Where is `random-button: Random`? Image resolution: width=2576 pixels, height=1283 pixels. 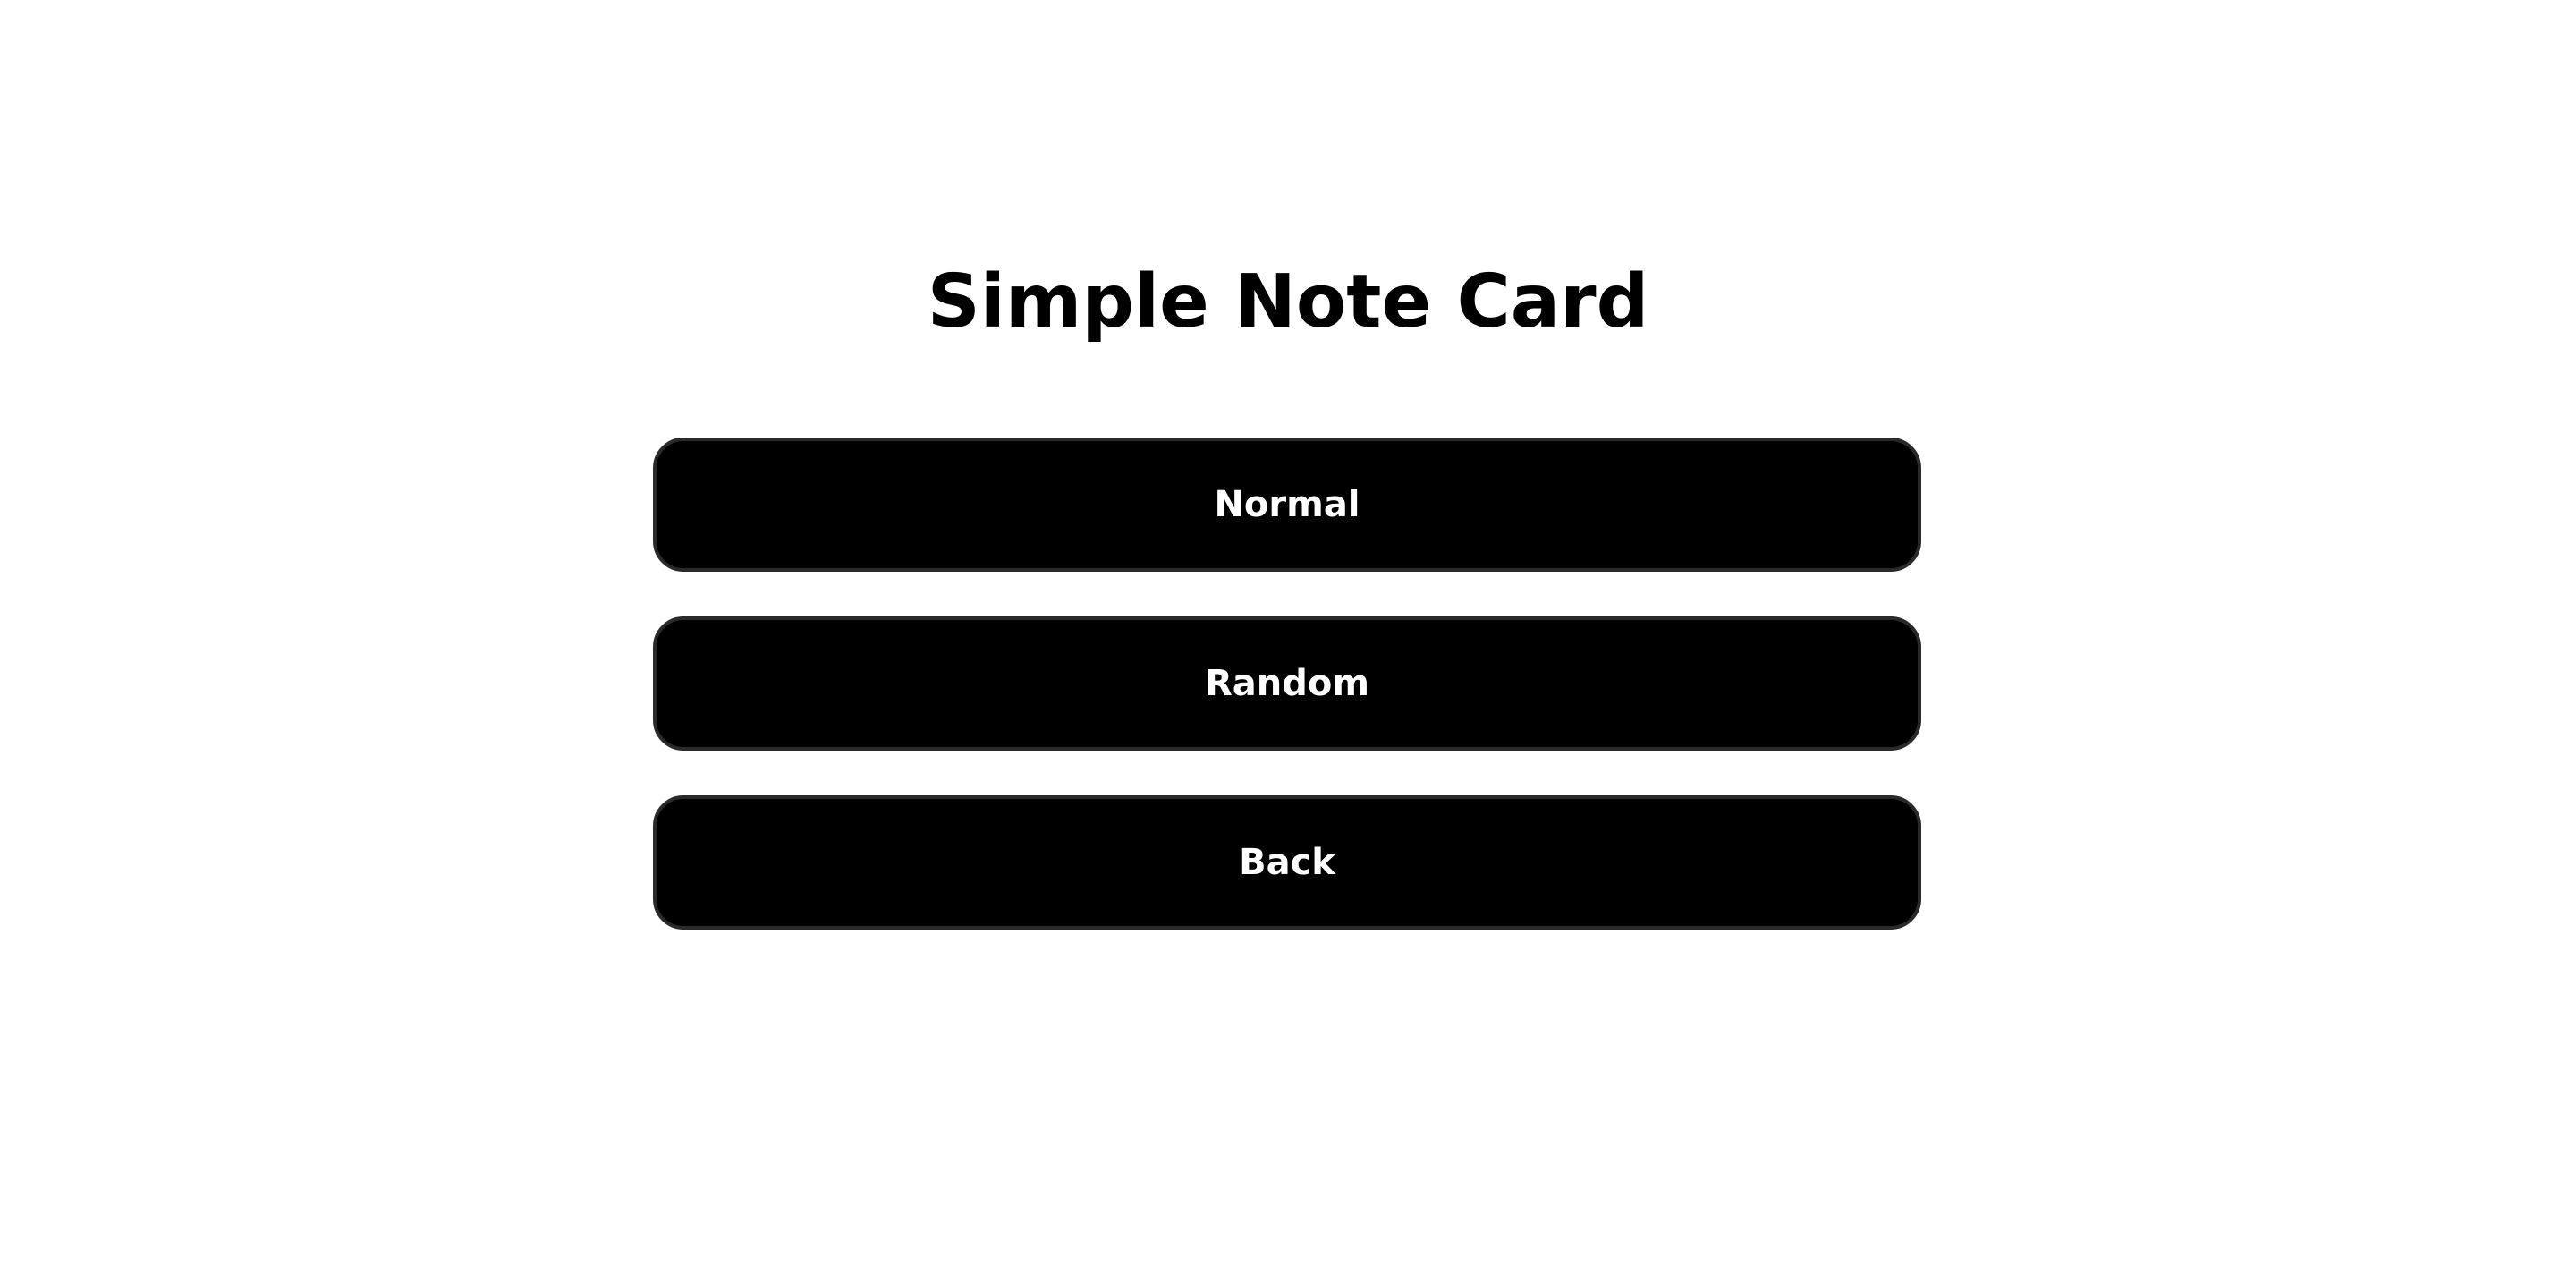
random-button: Random is located at coordinates (1287, 683).